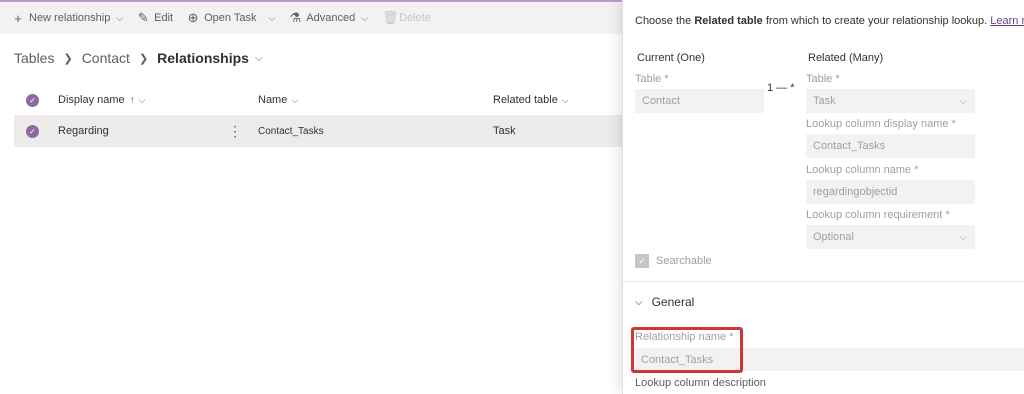  Describe the element at coordinates (390, 17) in the screenshot. I see `trash-icon: 🗑` at that location.